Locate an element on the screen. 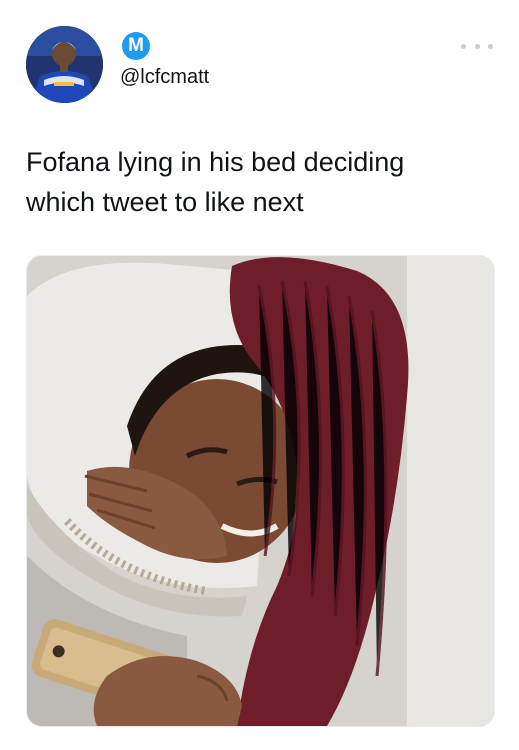  author-avatar is located at coordinates (64, 64).